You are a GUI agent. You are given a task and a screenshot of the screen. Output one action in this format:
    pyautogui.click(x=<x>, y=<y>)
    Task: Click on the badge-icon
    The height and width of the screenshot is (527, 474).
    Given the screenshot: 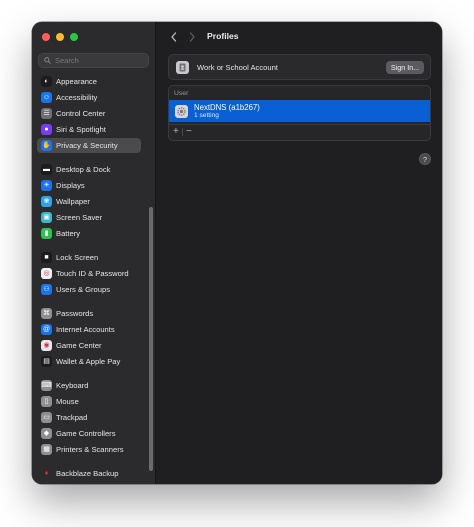 What is the action you would take?
    pyautogui.click(x=182, y=67)
    